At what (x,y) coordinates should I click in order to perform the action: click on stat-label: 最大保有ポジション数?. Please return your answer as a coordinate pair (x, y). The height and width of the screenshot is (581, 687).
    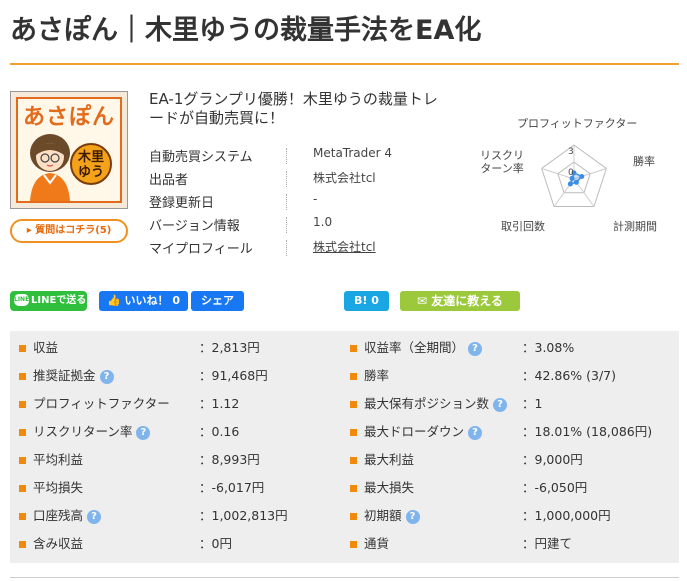
    Looking at the image, I should click on (436, 404).